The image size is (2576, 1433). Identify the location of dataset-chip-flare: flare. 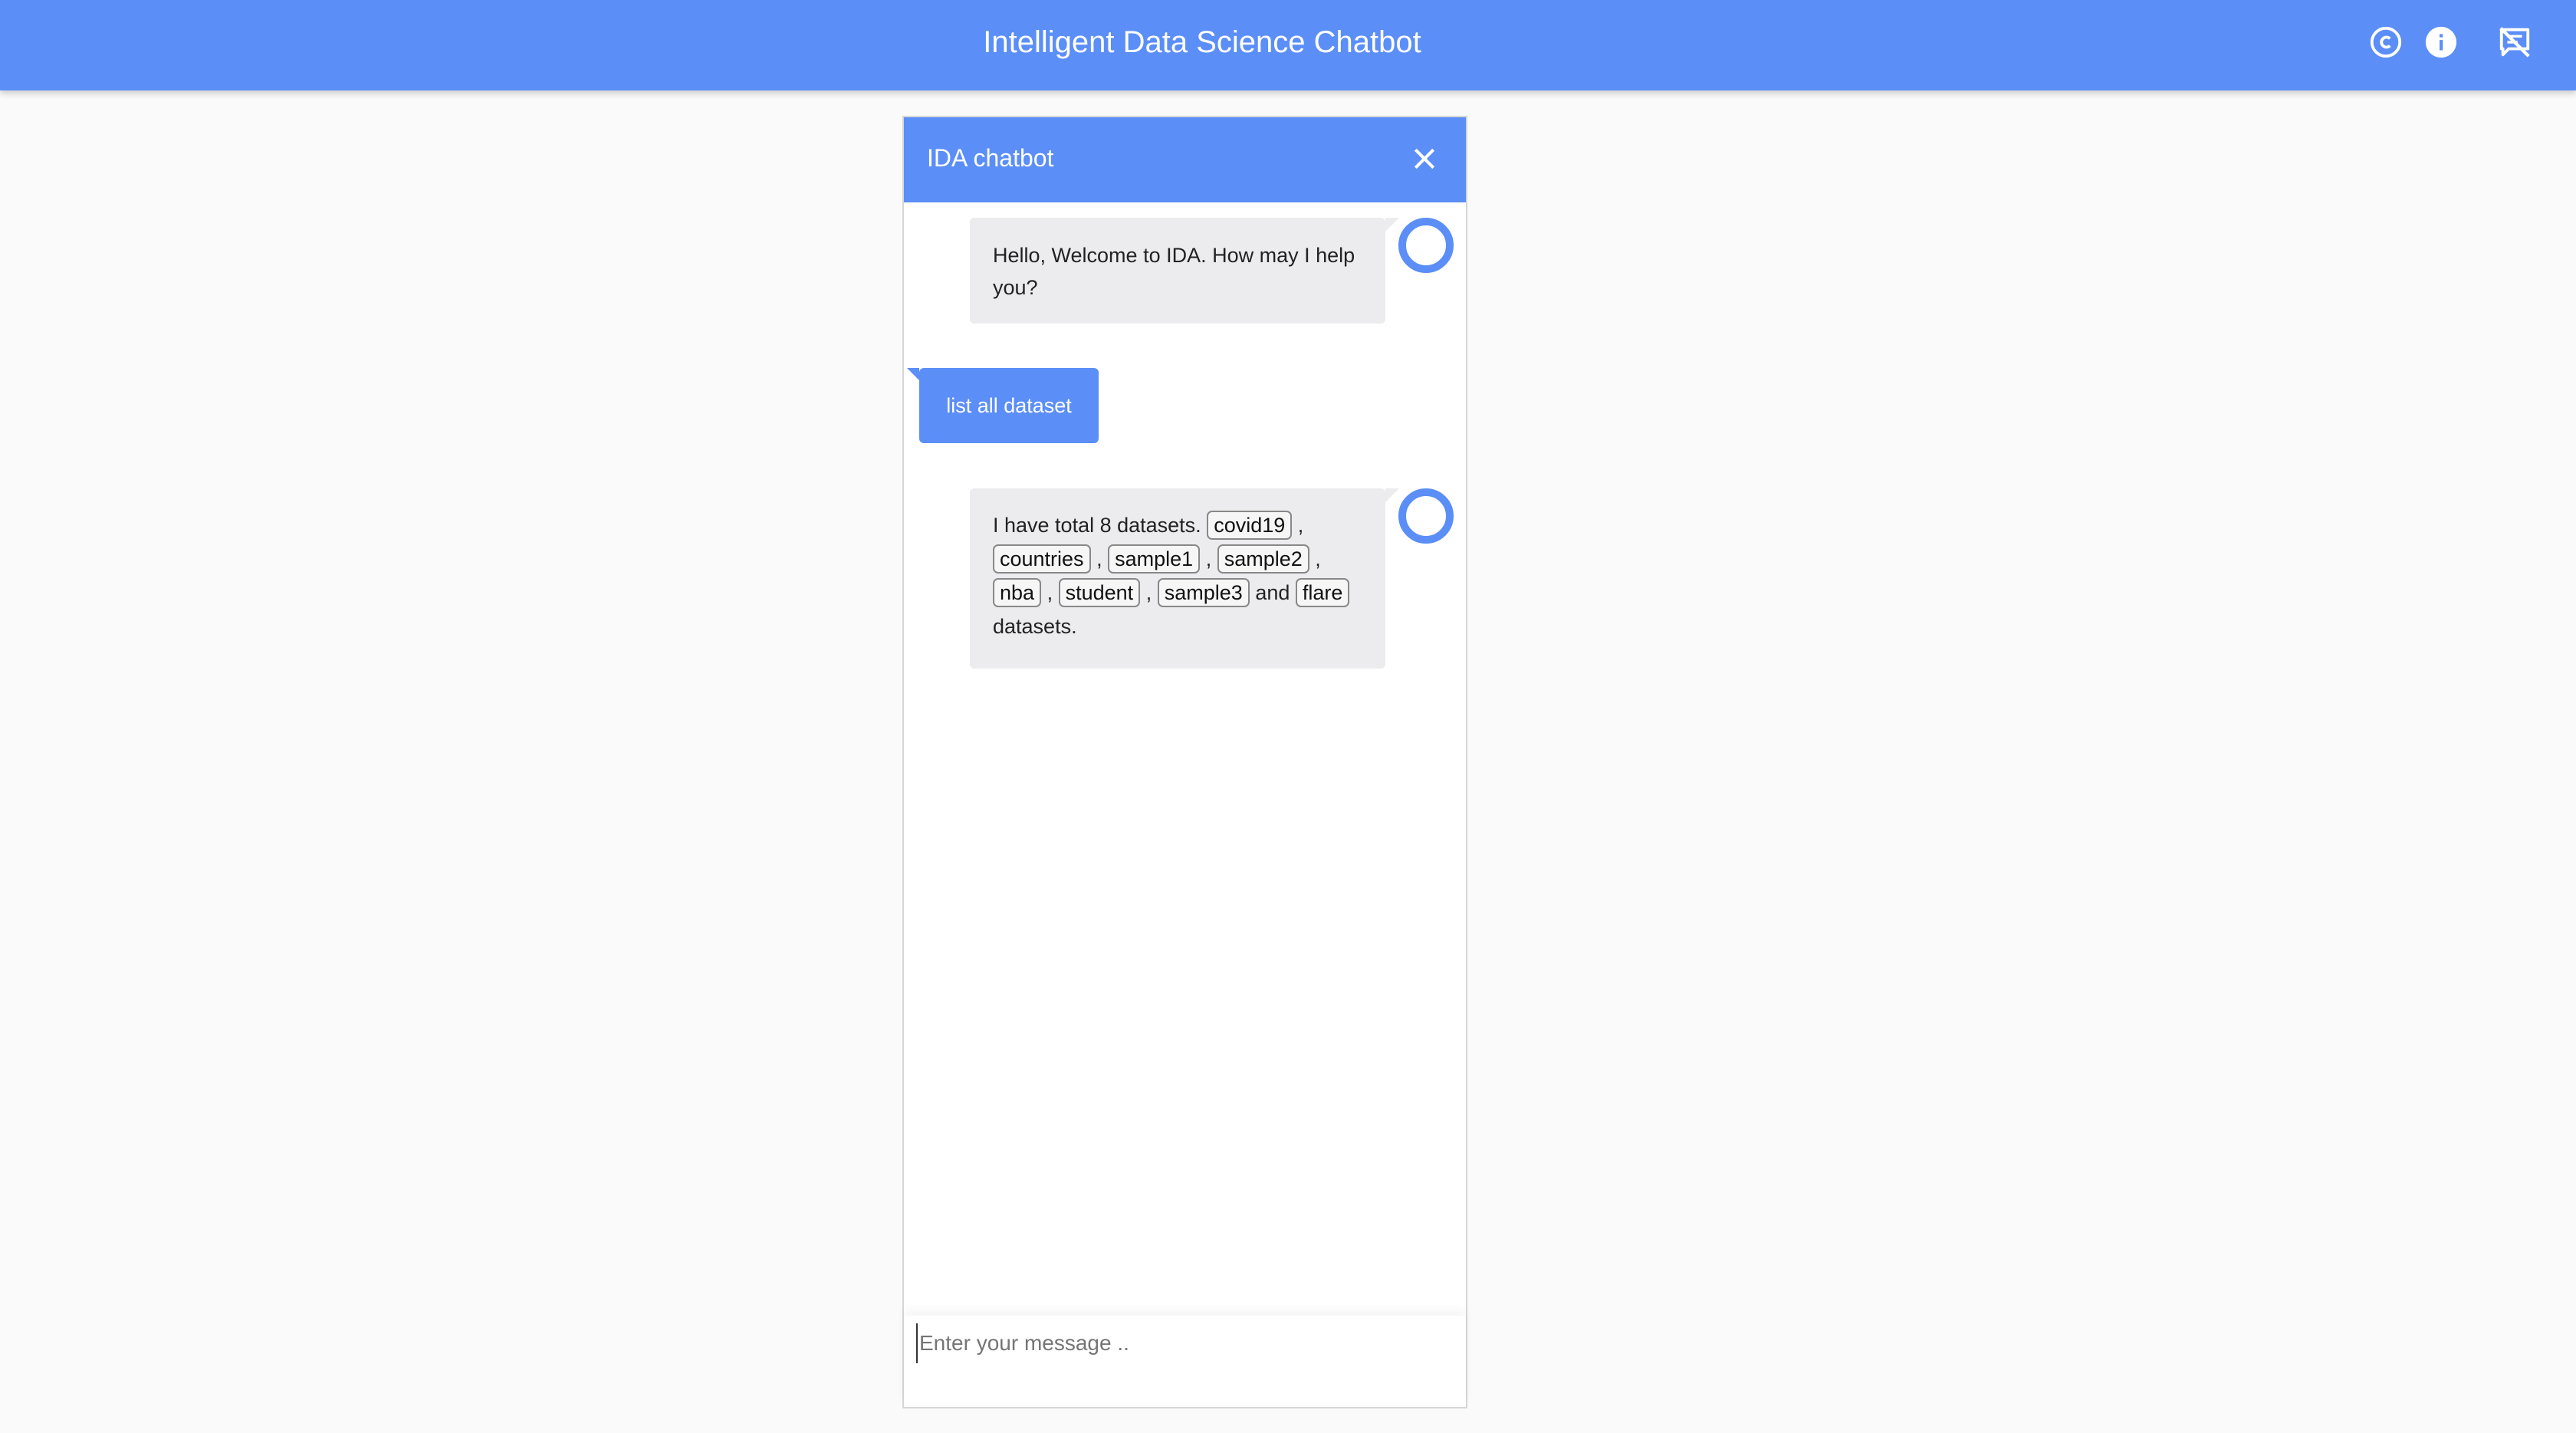
(1322, 592).